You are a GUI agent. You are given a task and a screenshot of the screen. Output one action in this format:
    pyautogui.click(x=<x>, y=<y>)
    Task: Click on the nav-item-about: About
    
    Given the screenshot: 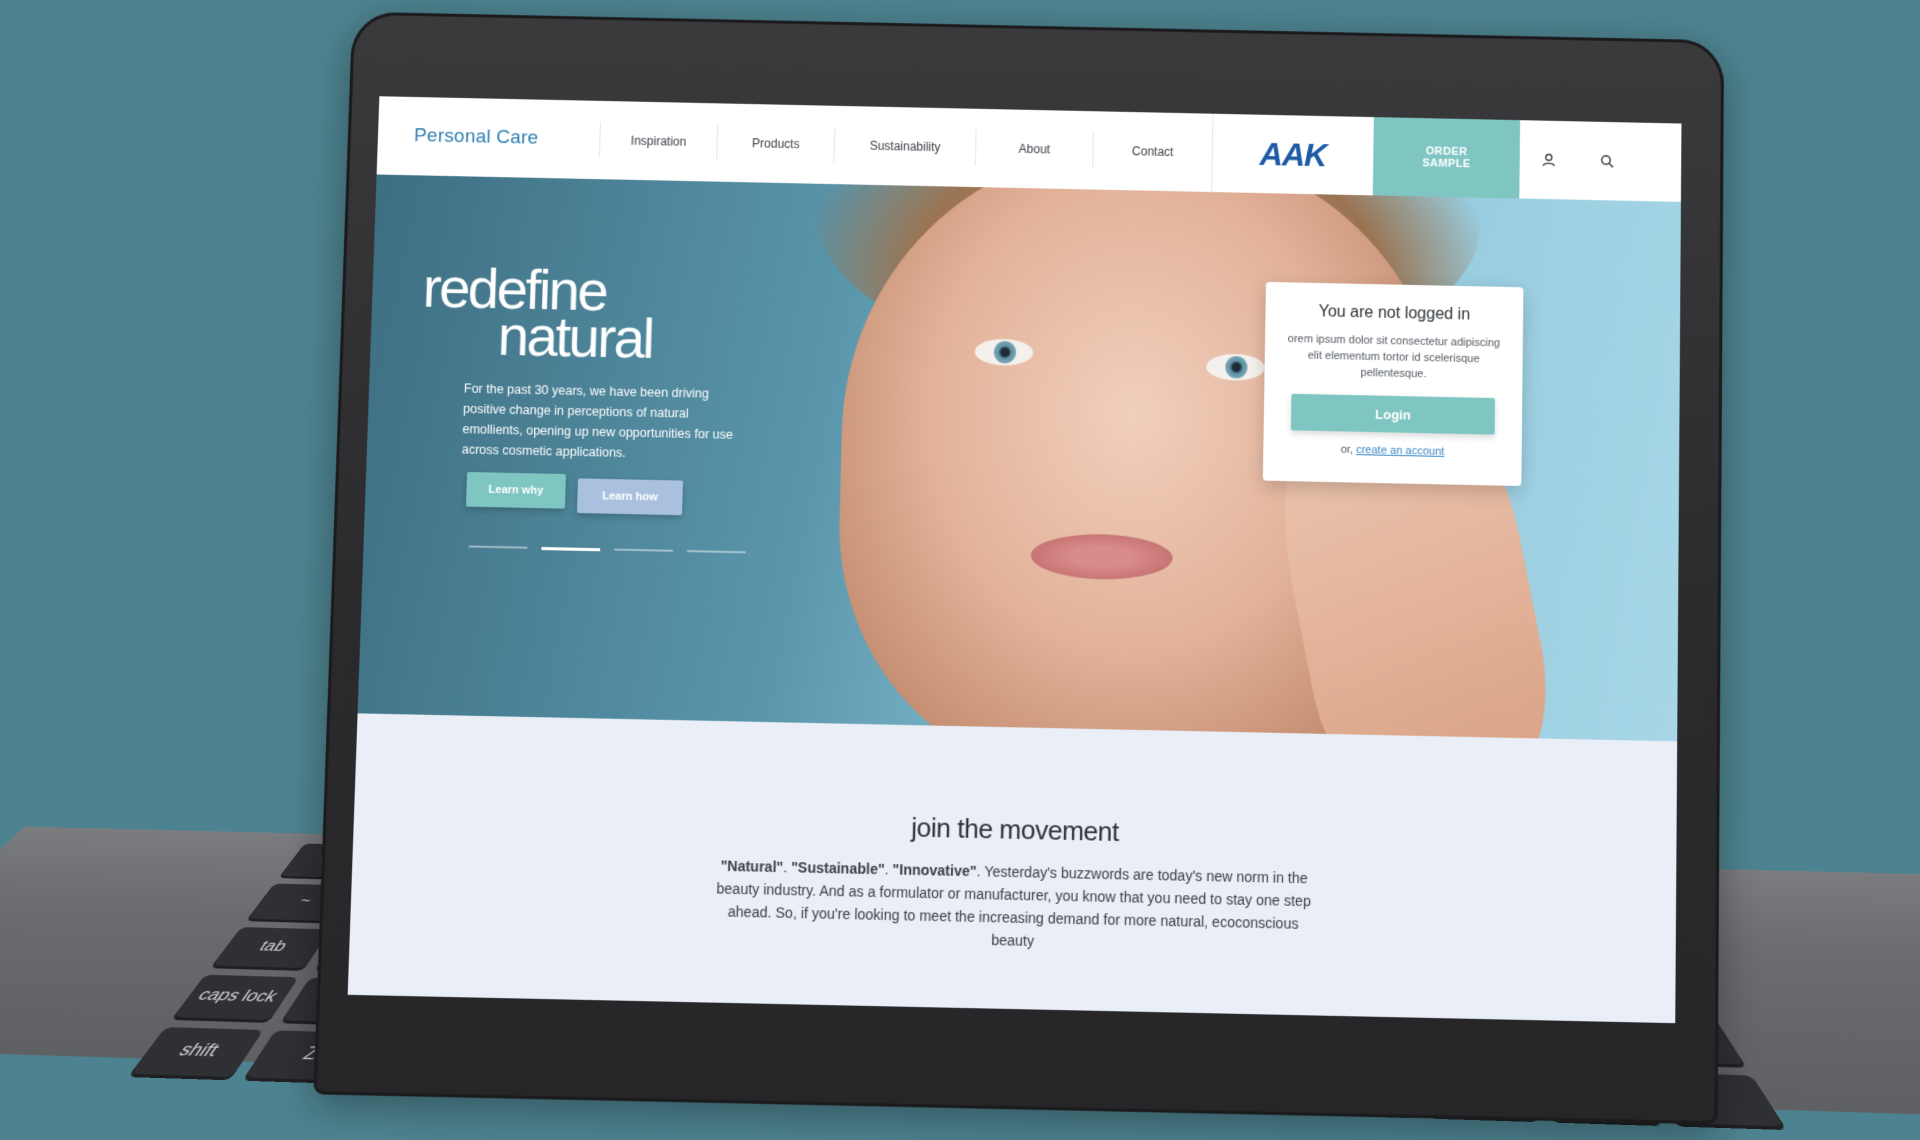 What is the action you would take?
    pyautogui.click(x=1033, y=149)
    